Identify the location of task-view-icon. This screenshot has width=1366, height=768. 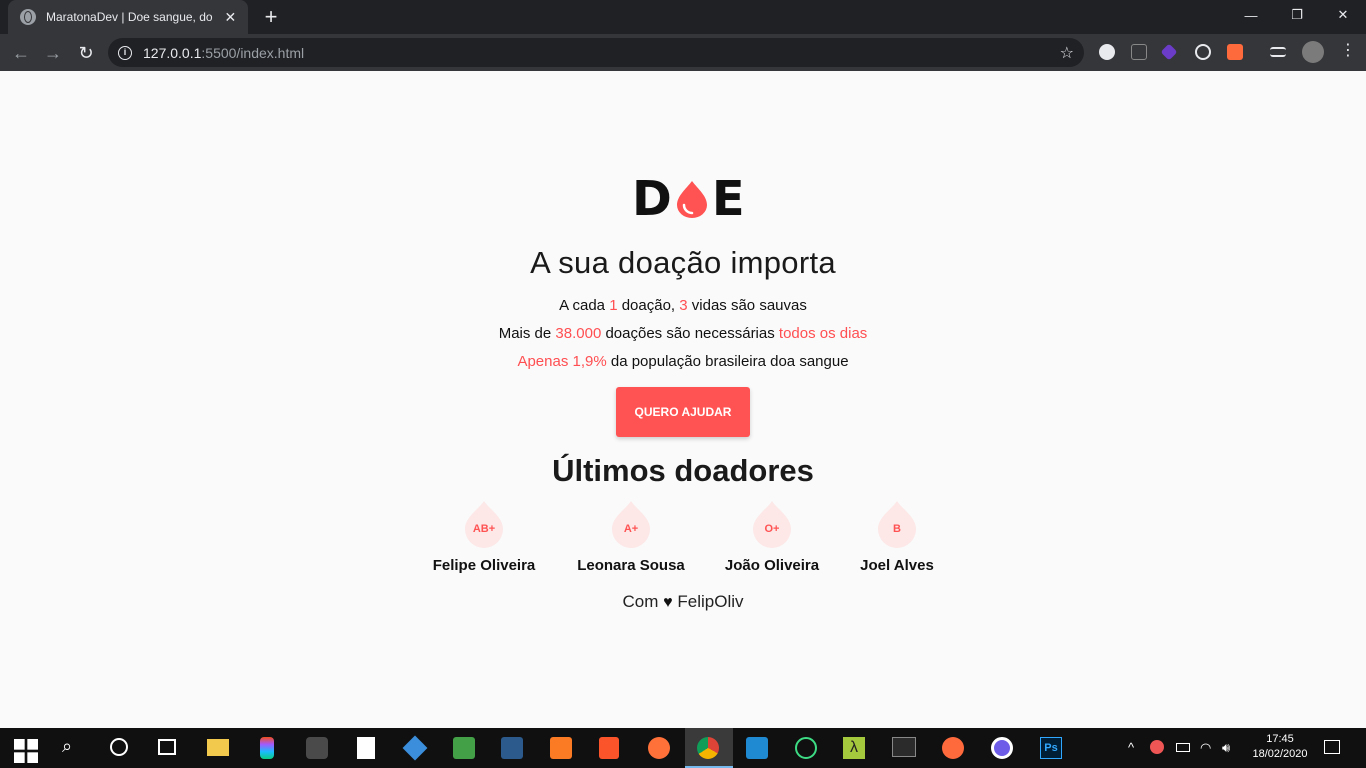
(167, 747).